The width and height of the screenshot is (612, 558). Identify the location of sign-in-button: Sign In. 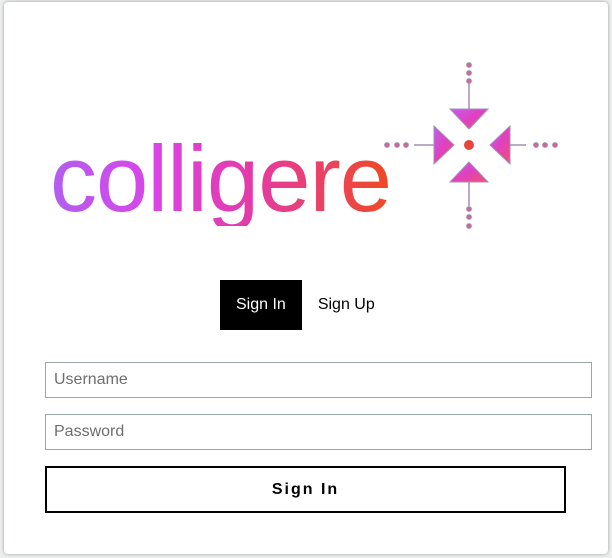
(305, 489).